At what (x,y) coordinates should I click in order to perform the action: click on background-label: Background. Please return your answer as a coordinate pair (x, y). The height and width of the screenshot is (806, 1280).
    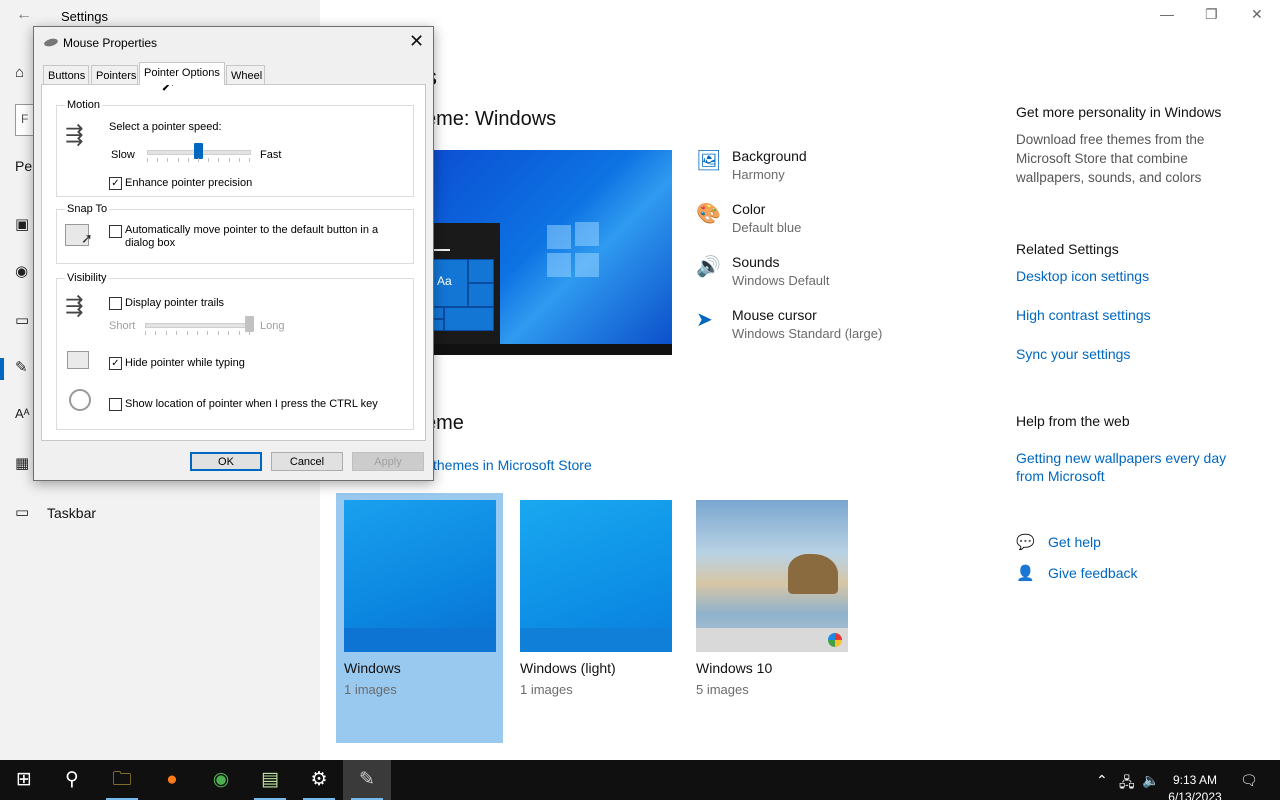
    Looking at the image, I should click on (769, 156).